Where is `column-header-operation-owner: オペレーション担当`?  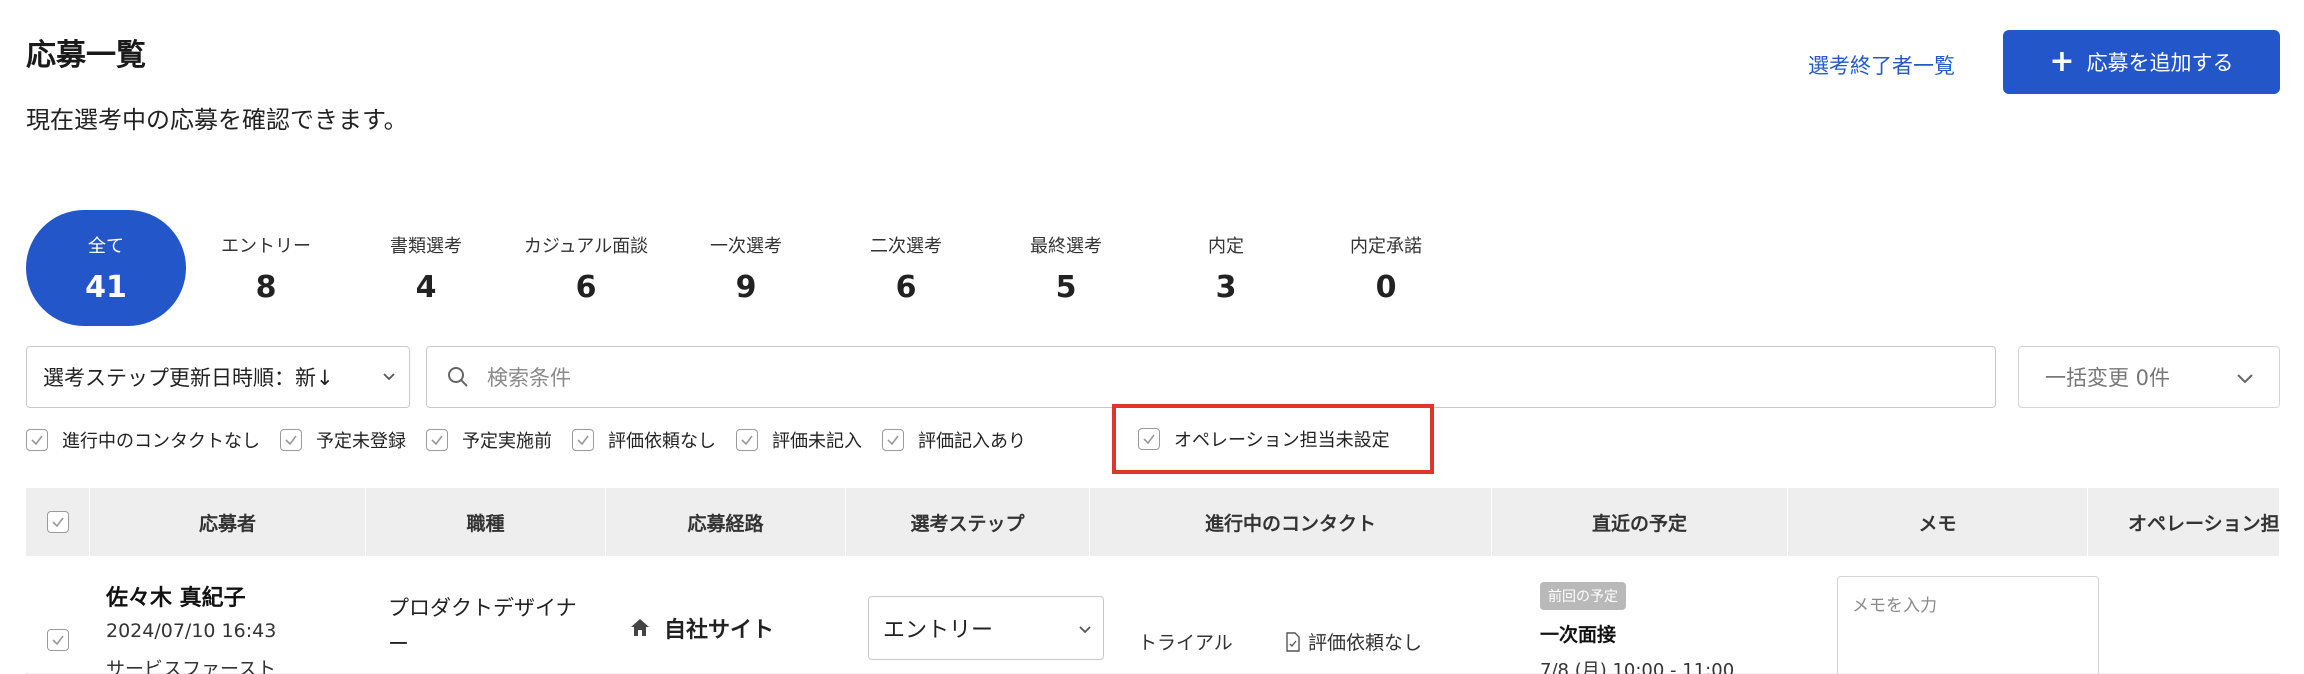
column-header-operation-owner: オペレーション担当 is located at coordinates (2184, 522).